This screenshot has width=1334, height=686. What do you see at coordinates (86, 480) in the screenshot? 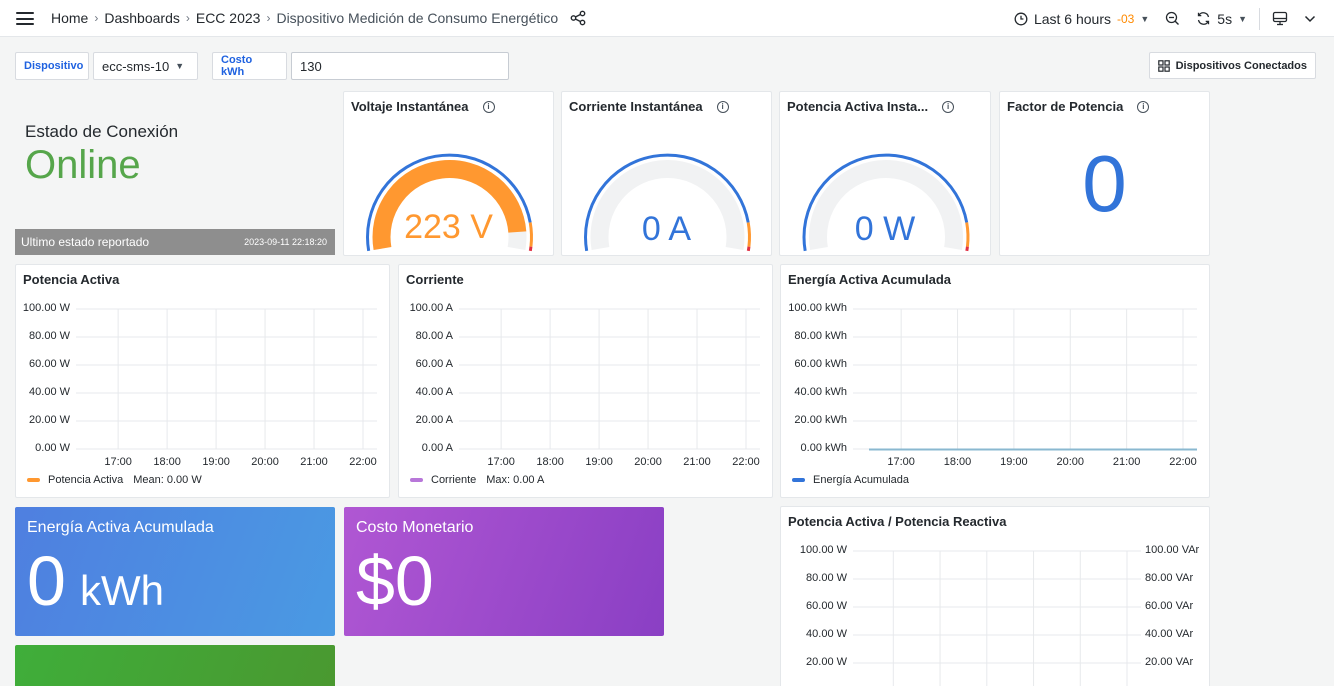
I see `legend-series-name: Potencia Activa` at bounding box center [86, 480].